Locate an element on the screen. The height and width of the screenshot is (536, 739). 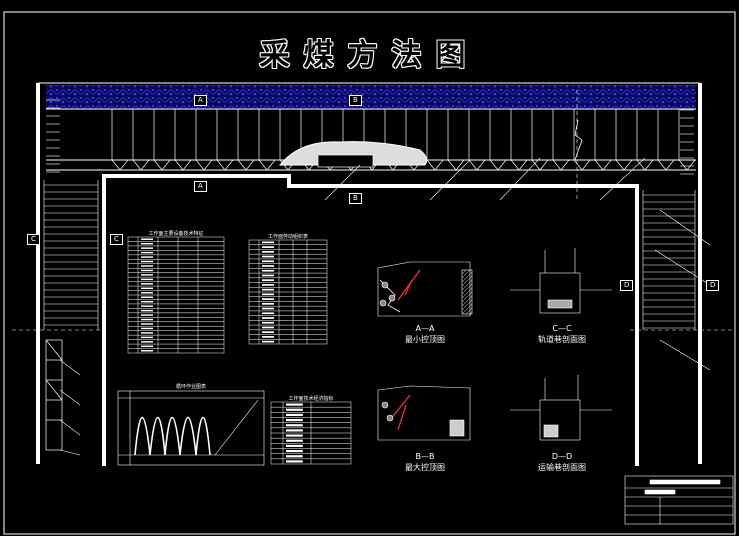
goaf-area is located at coordinates (371, 97).